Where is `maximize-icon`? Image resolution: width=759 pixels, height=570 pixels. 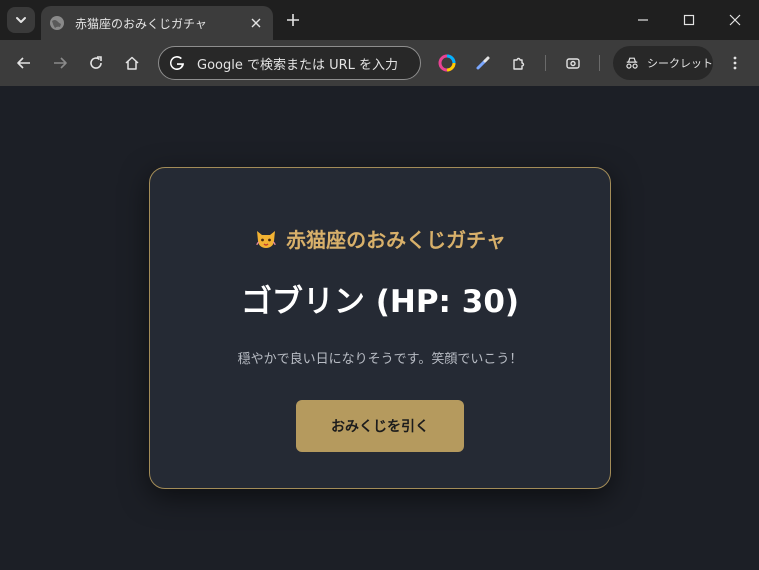 maximize-icon is located at coordinates (689, 20).